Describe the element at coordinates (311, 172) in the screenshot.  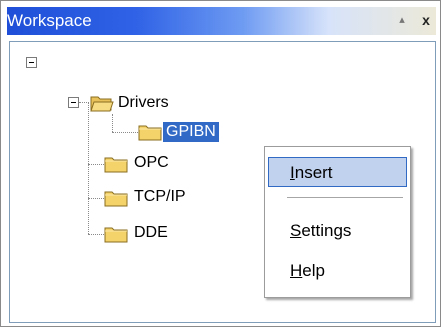
I see `menu-item-label: Insert` at that location.